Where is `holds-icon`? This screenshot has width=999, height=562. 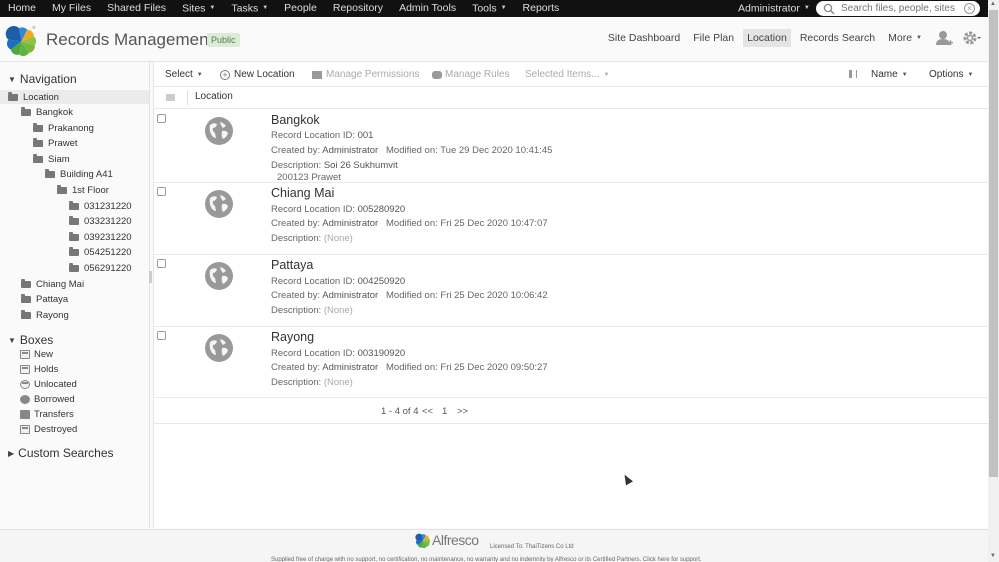 holds-icon is located at coordinates (25, 369).